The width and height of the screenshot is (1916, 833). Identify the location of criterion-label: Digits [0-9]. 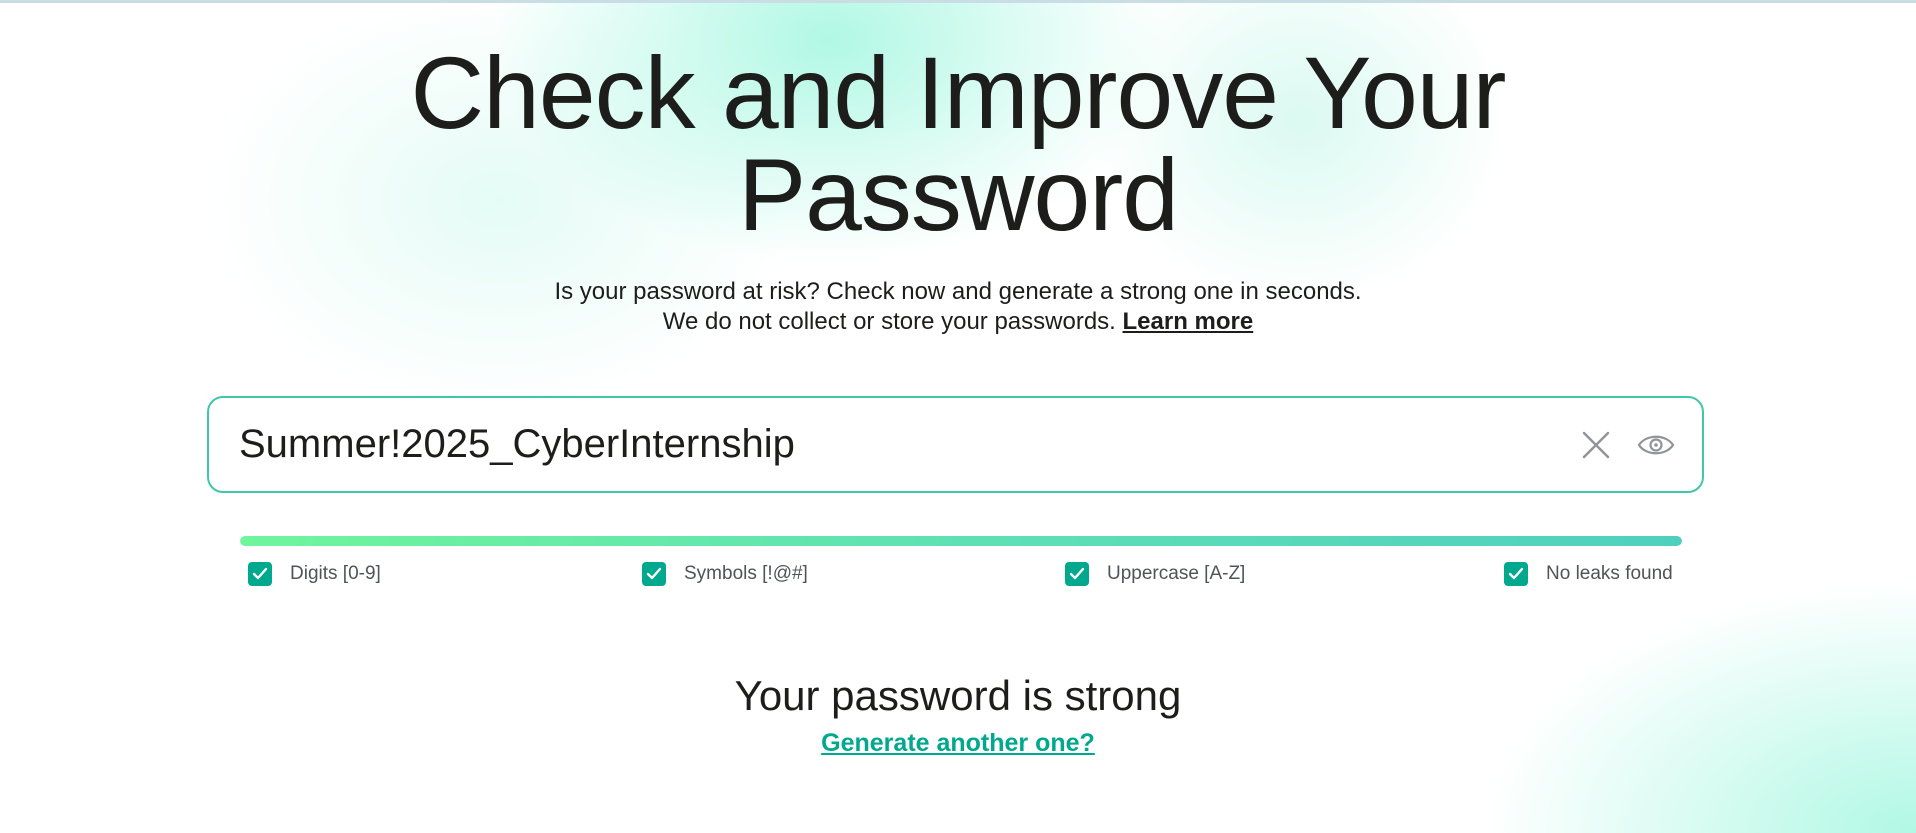
(335, 573).